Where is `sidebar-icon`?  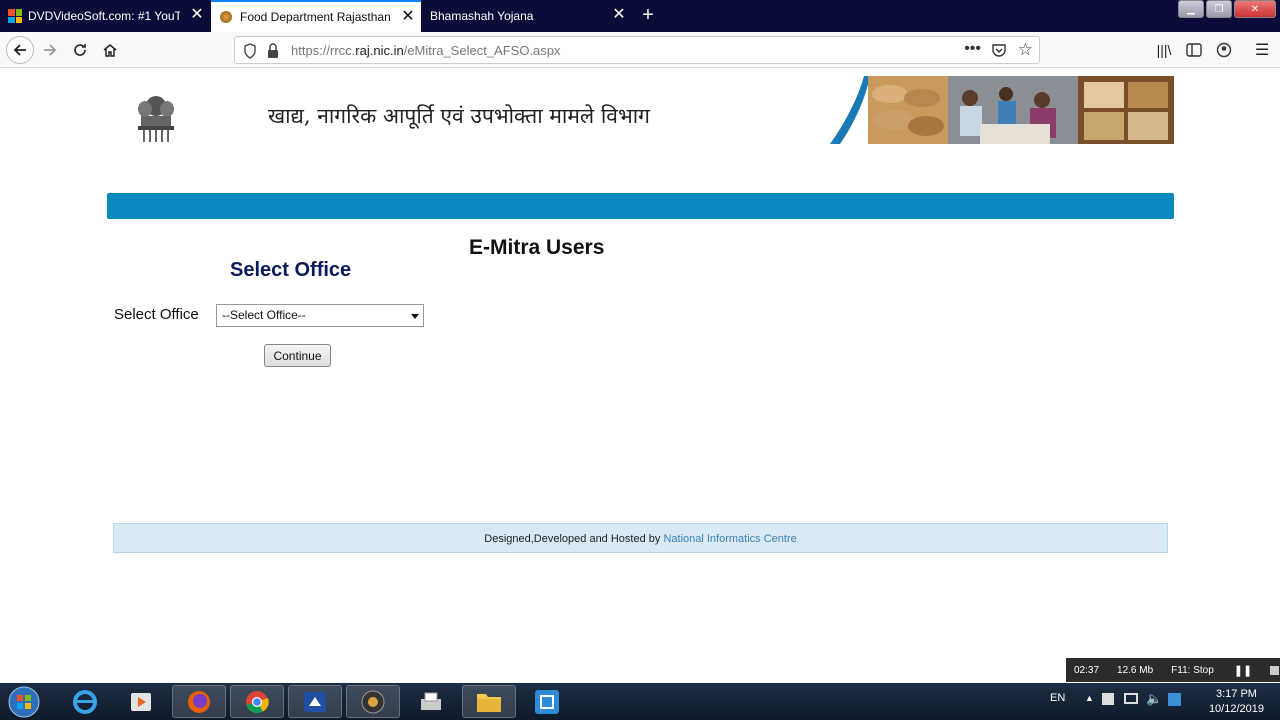 sidebar-icon is located at coordinates (1194, 50).